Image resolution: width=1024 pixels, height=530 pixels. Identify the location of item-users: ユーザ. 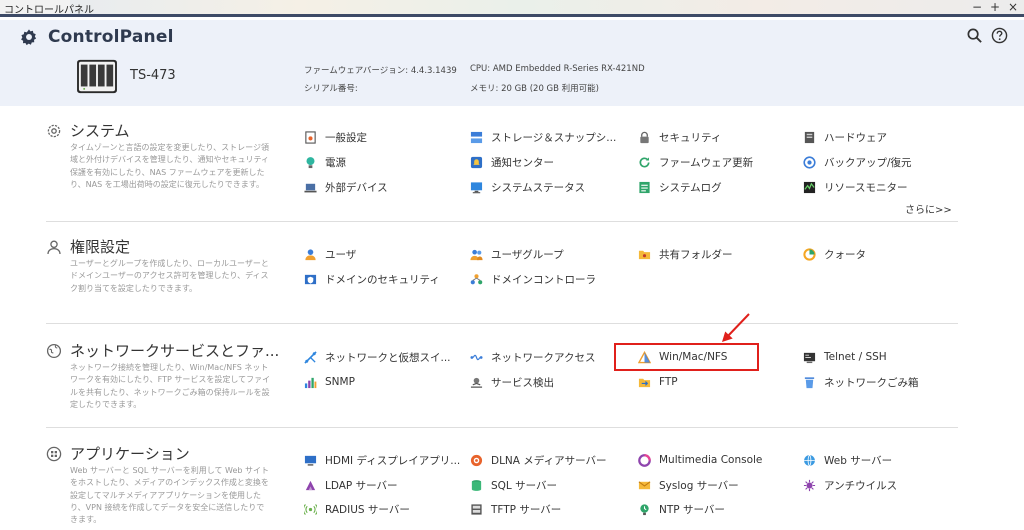
(330, 254).